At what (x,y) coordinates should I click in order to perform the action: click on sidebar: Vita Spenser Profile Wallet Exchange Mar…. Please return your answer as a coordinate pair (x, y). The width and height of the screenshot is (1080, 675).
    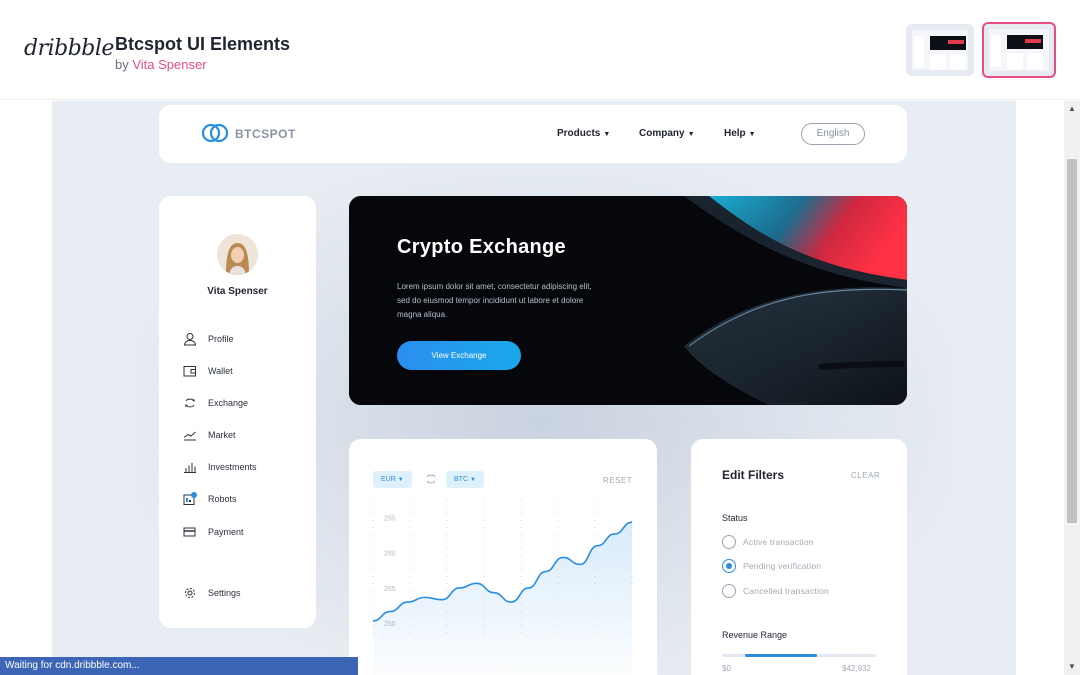
    Looking at the image, I should click on (237, 412).